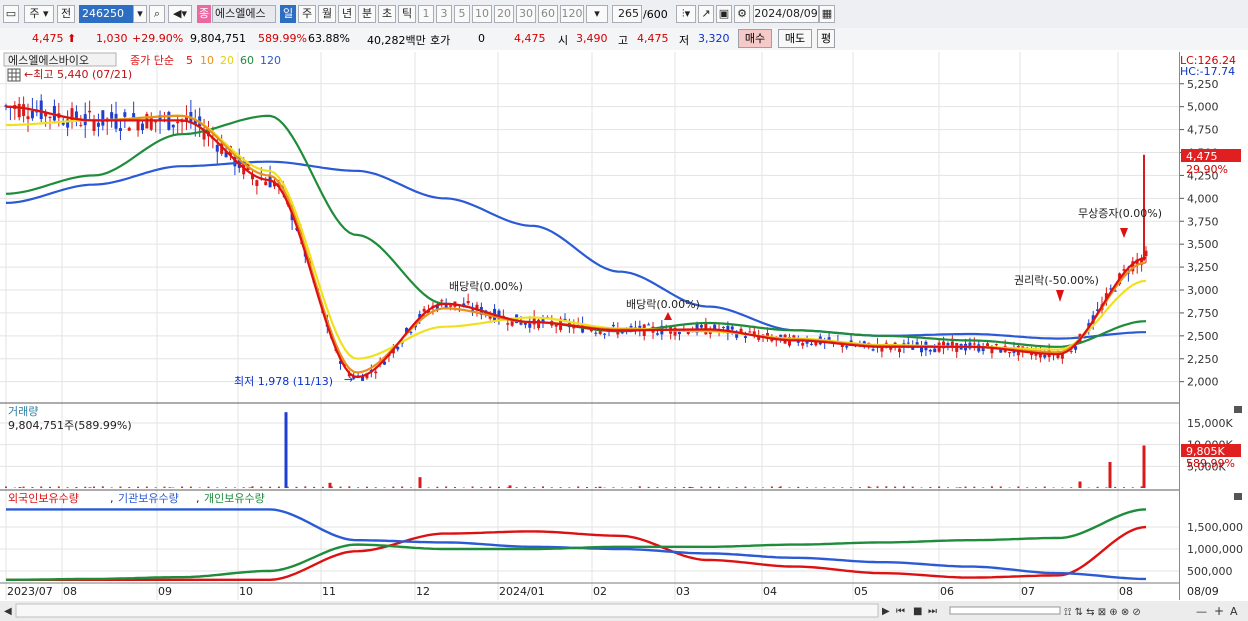 This screenshot has height=621, width=1248. What do you see at coordinates (917, 611) in the screenshot?
I see `stop-icon: ■` at bounding box center [917, 611].